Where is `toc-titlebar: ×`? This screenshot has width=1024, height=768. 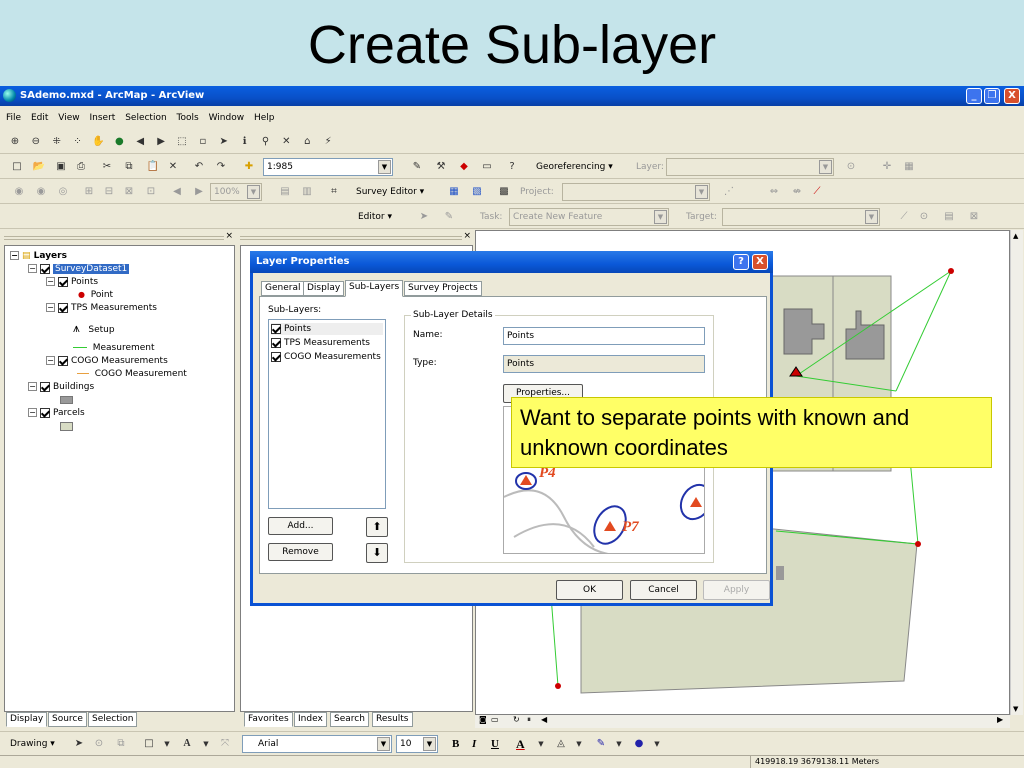
toc-titlebar: × is located at coordinates (119, 237).